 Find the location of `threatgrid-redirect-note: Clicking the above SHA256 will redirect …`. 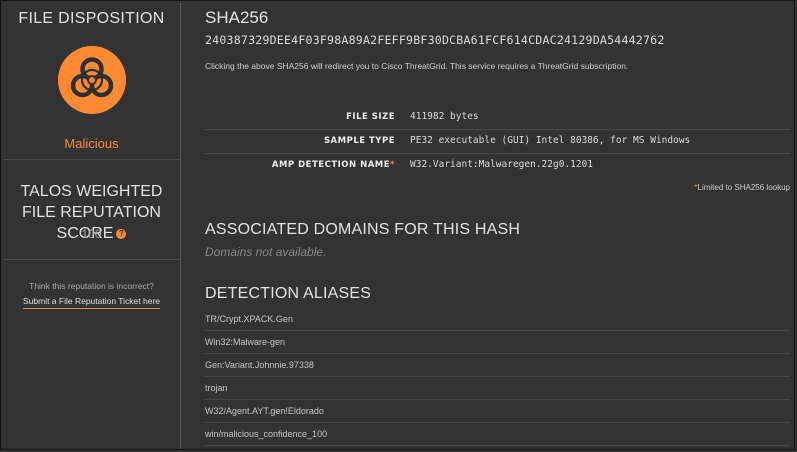

threatgrid-redirect-note: Clicking the above SHA256 will redirect … is located at coordinates (417, 66).